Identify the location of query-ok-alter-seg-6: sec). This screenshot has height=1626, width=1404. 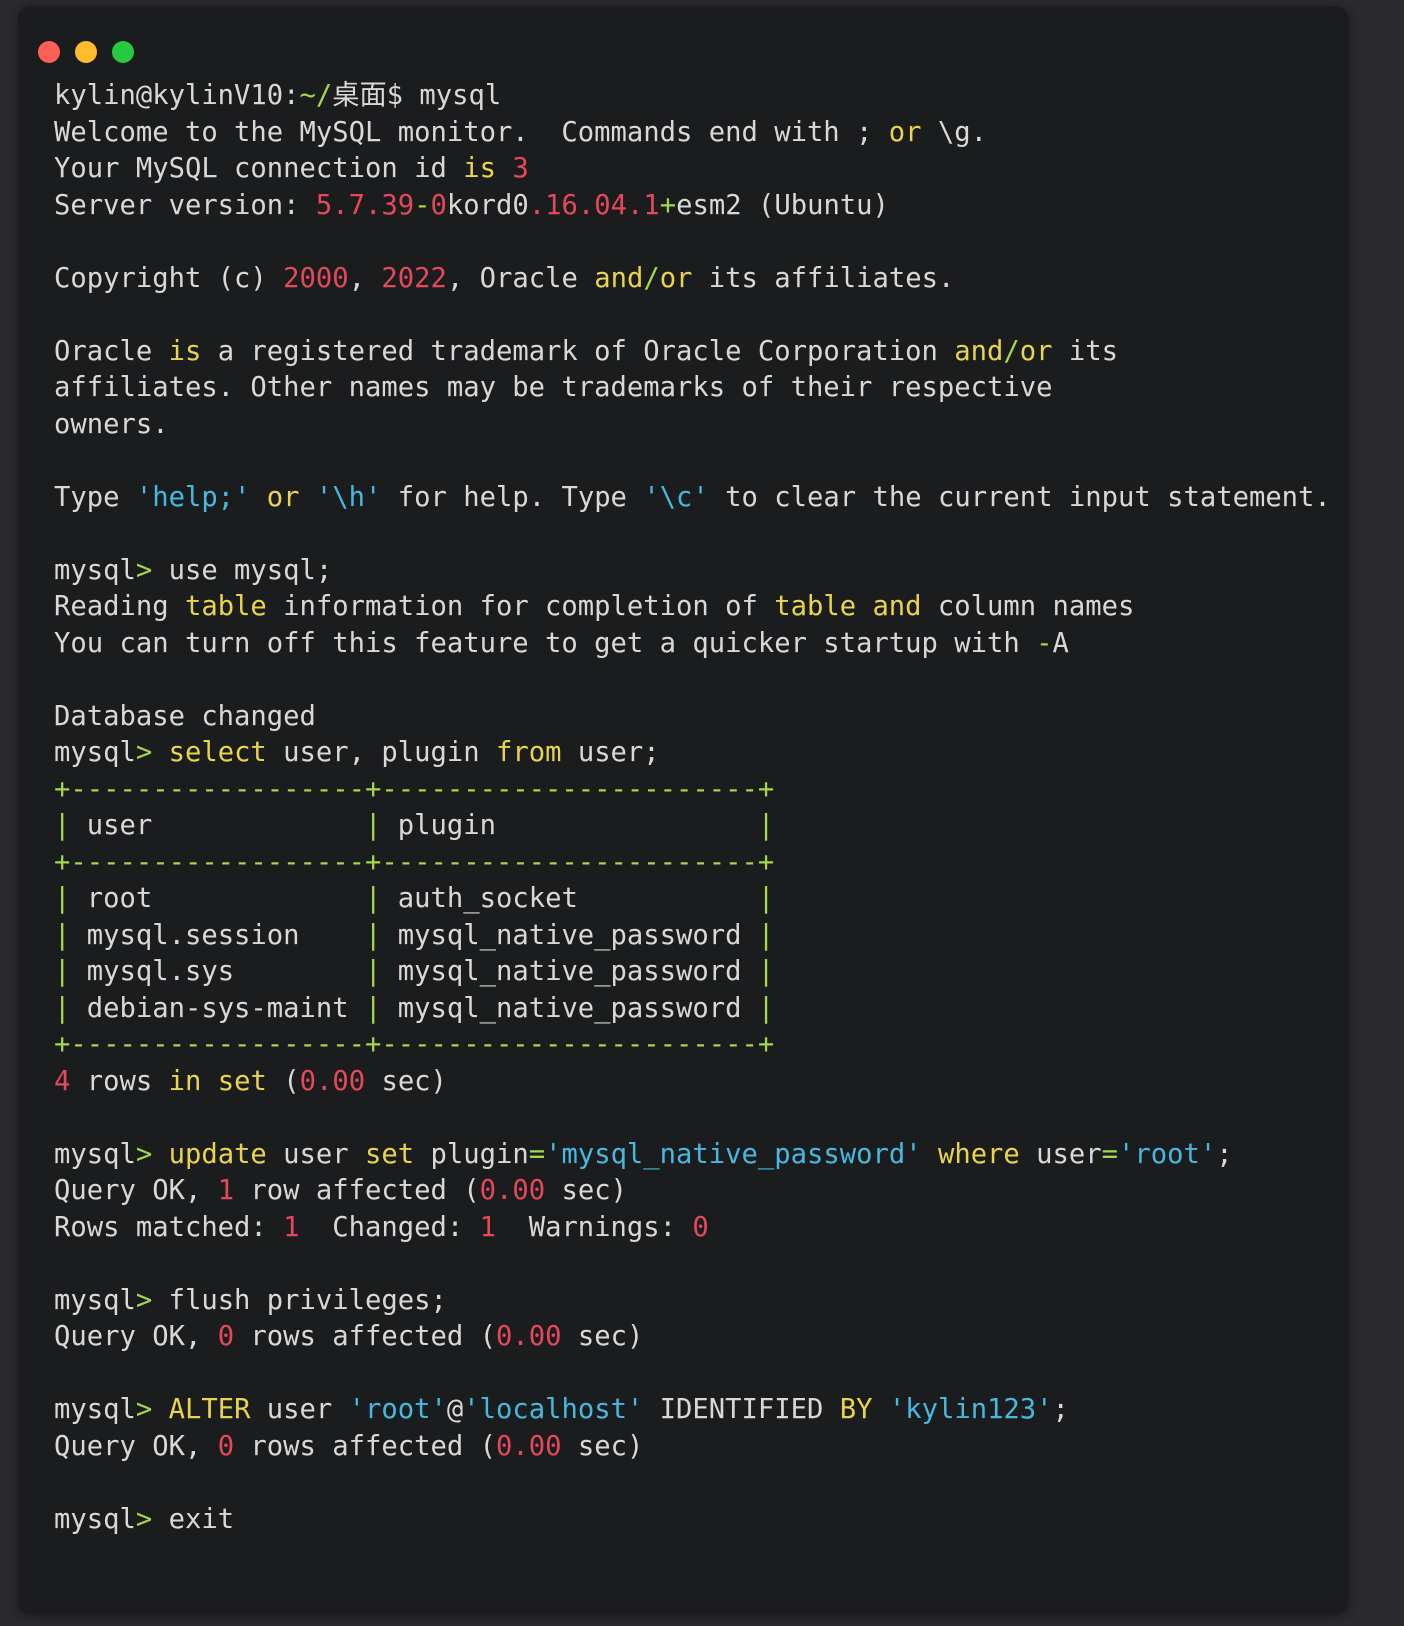
(602, 1446).